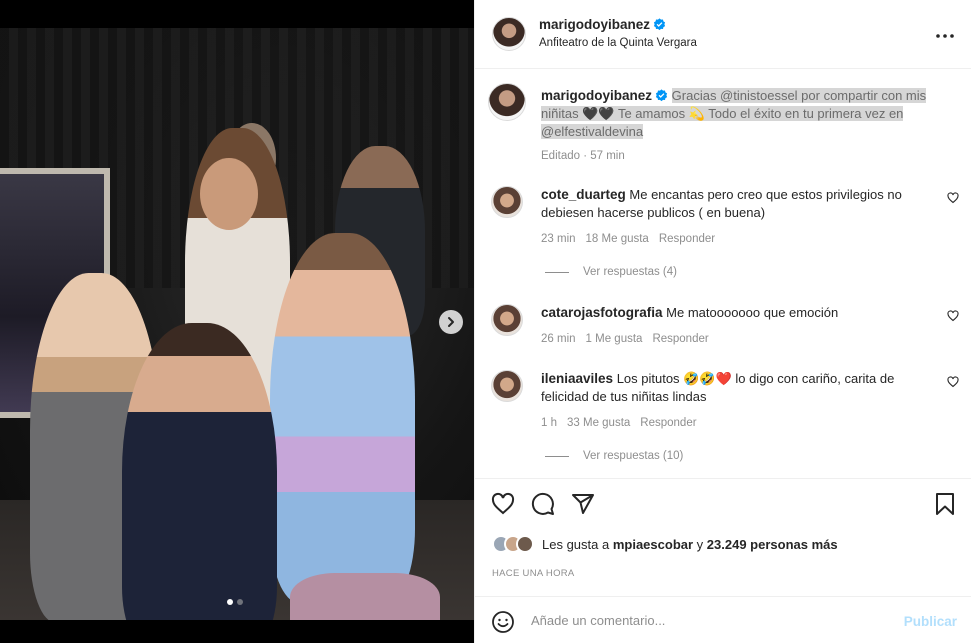  What do you see at coordinates (602, 312) in the screenshot?
I see `commenter-username: catarojasfotografia` at bounding box center [602, 312].